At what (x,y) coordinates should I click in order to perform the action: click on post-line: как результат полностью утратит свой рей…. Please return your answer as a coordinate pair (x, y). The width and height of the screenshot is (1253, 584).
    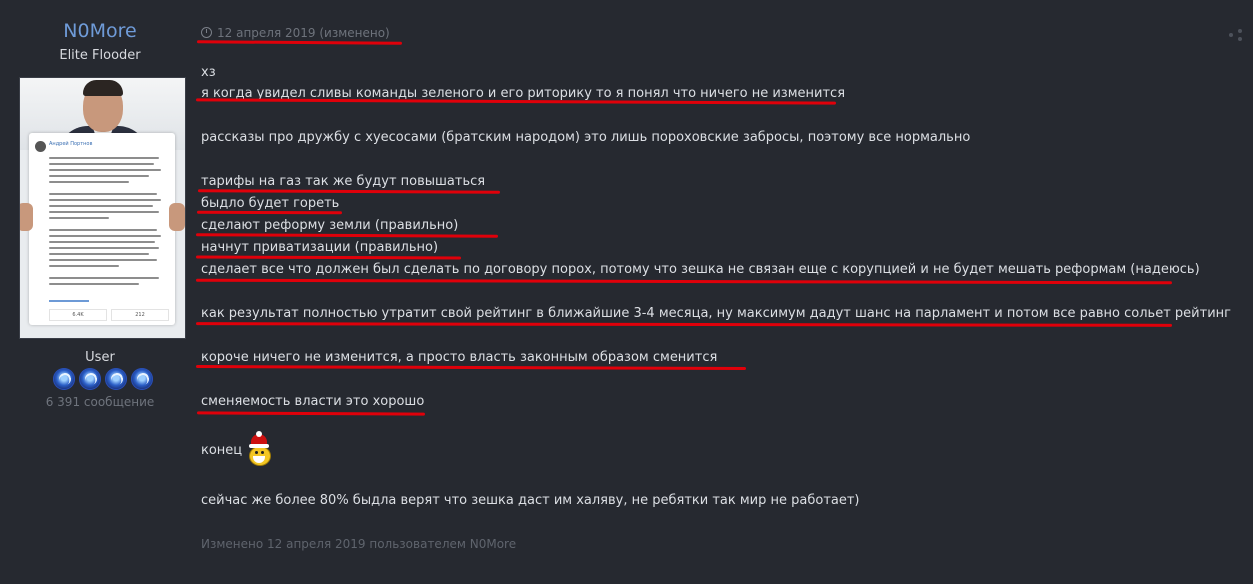
    Looking at the image, I should click on (716, 313).